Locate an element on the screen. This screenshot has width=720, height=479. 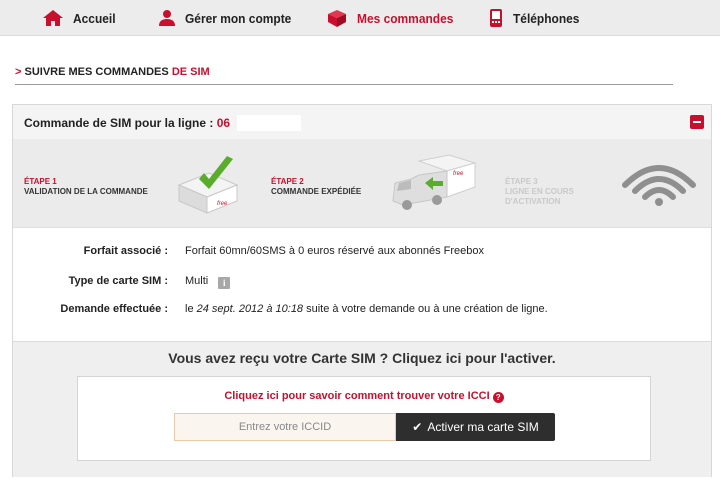
type-value-wrap: Multi i is located at coordinates (208, 282).